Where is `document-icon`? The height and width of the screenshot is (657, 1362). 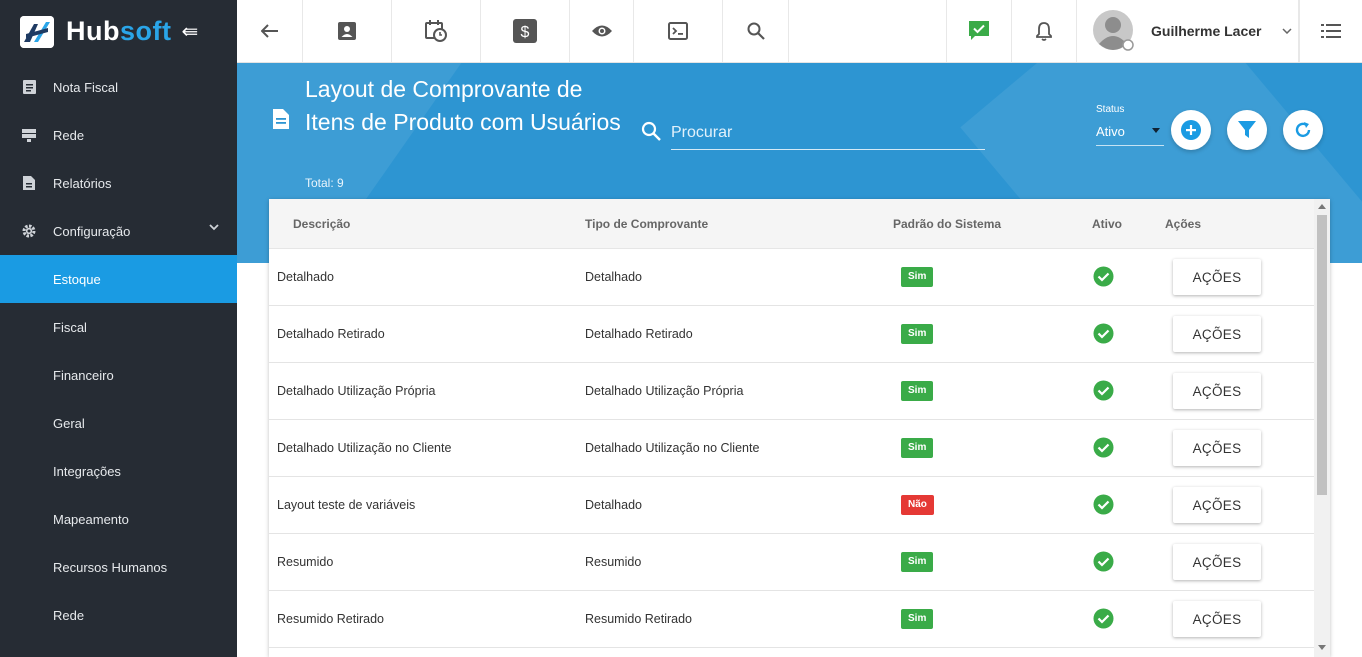
document-icon is located at coordinates (29, 87).